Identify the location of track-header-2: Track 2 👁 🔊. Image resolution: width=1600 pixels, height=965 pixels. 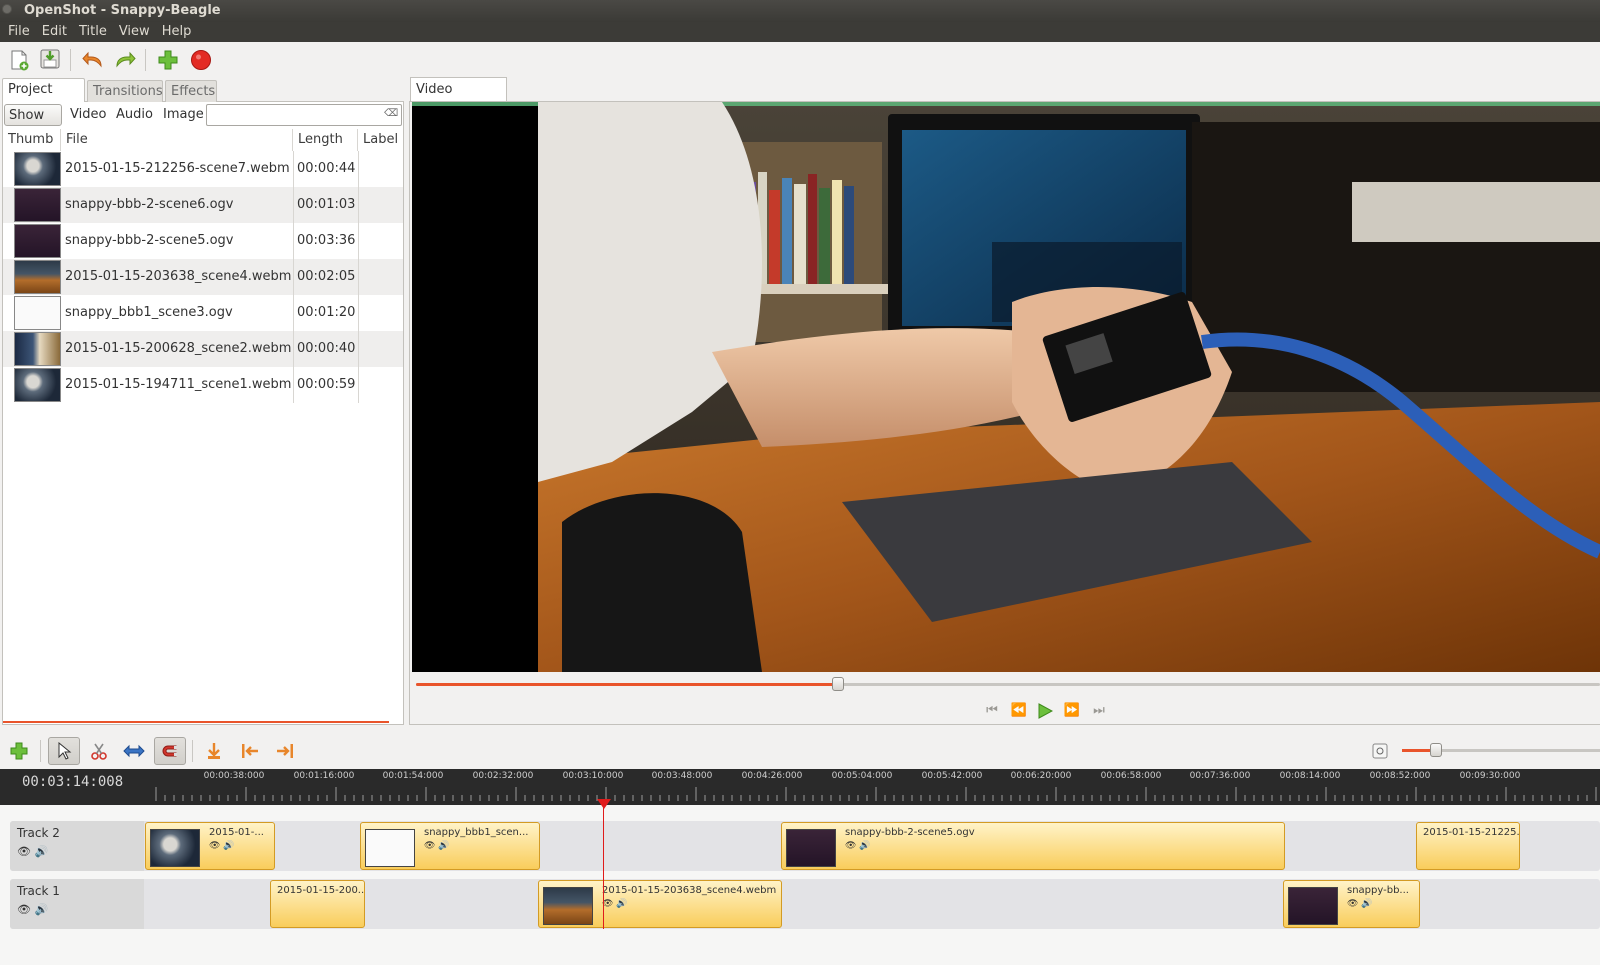
(77, 846).